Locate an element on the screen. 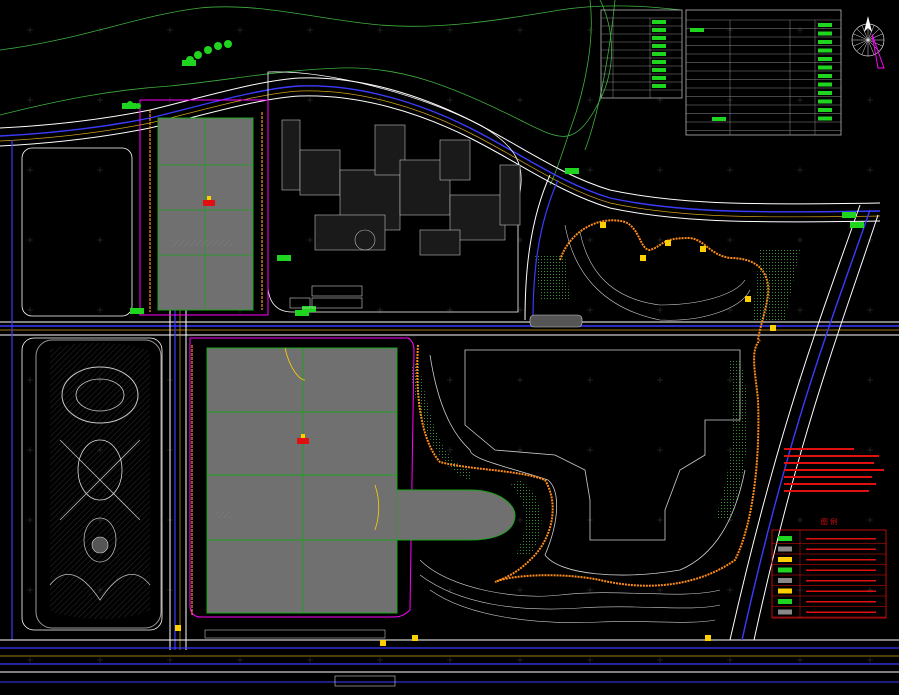 This screenshot has height=695, width=899. notes-lines is located at coordinates (834, 470).